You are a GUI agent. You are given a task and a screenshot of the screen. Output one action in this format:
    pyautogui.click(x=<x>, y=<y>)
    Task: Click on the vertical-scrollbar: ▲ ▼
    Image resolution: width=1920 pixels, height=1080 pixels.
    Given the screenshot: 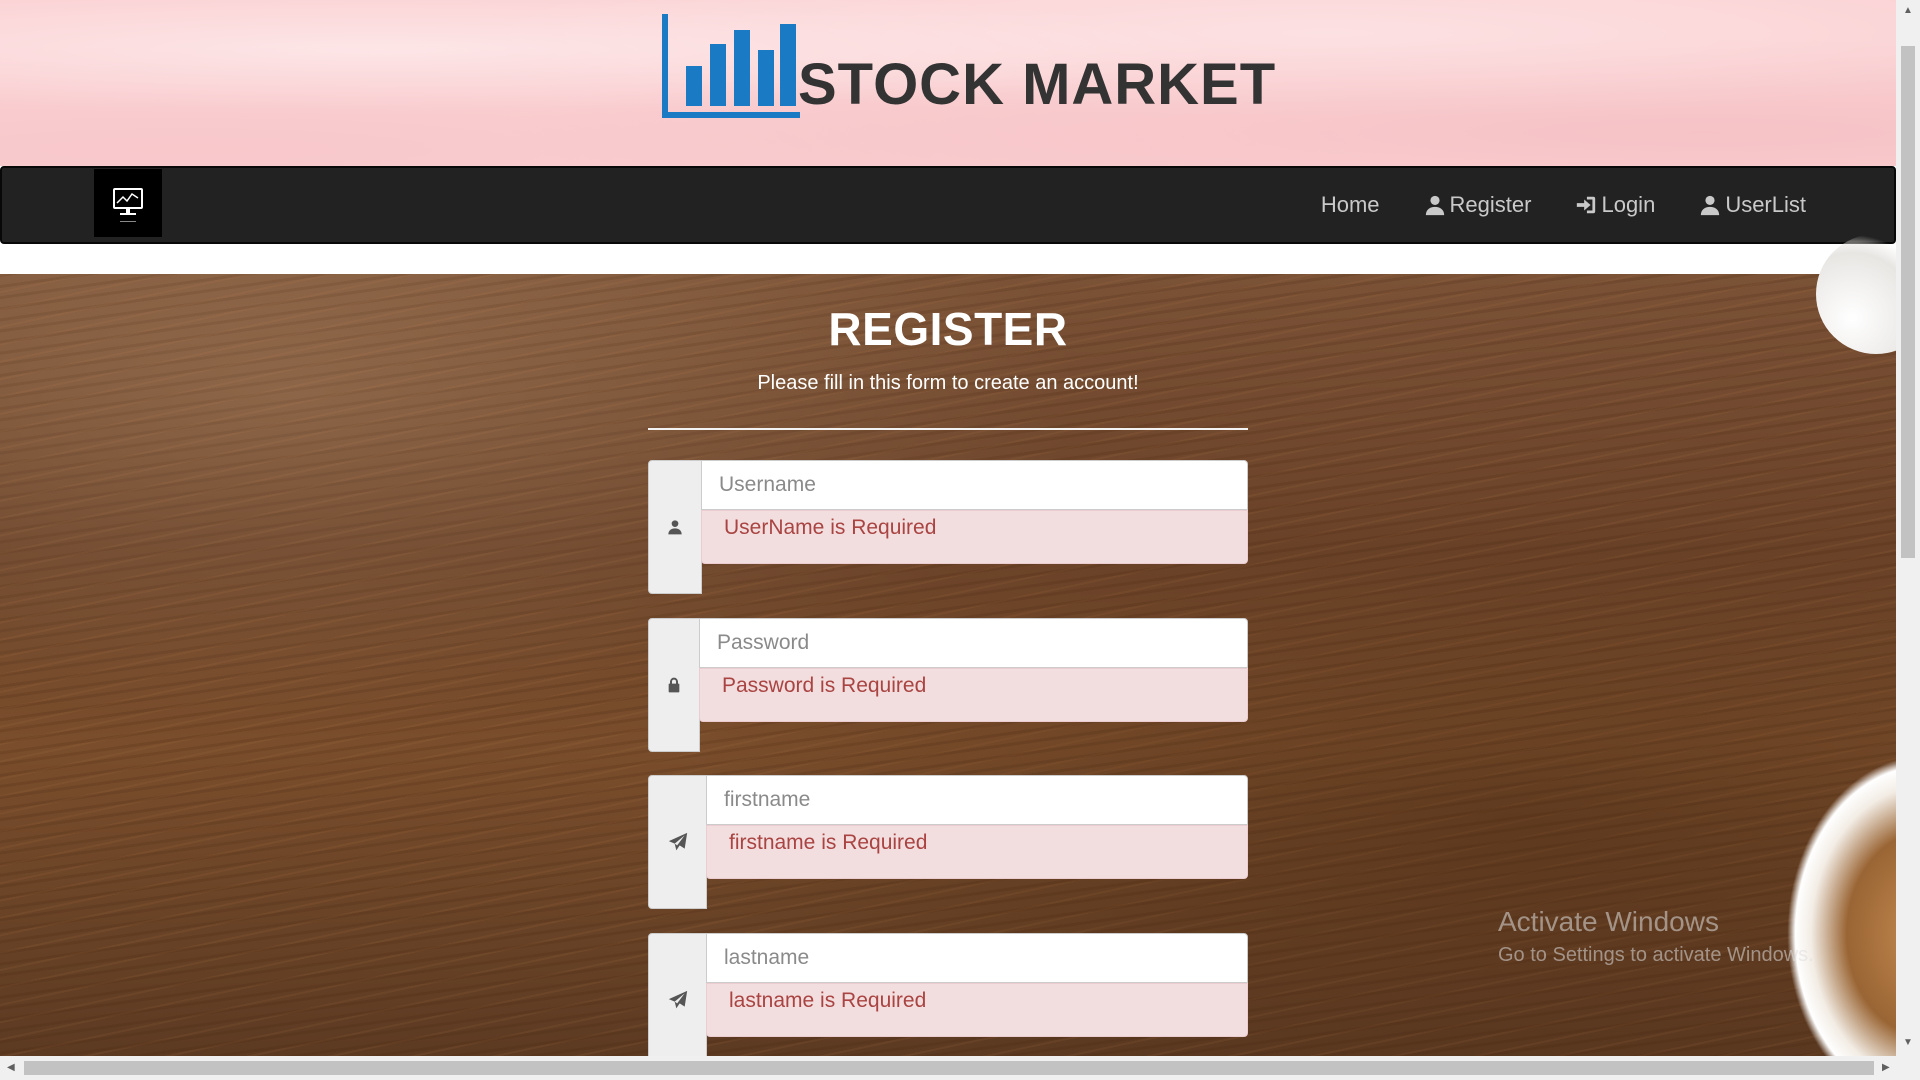 What is the action you would take?
    pyautogui.click(x=1908, y=528)
    